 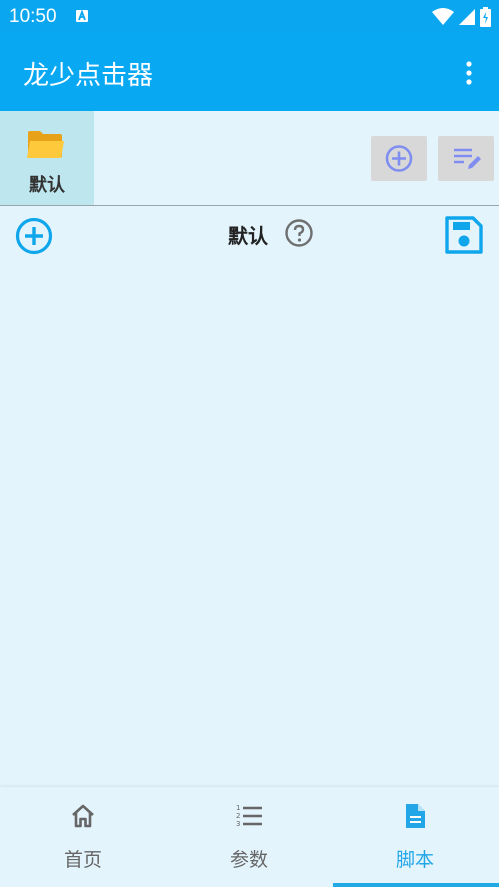 I want to click on svg-text: 2, so click(x=238, y=816).